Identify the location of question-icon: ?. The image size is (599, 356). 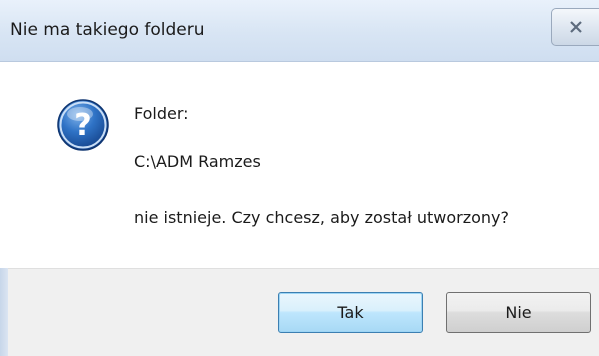
(83, 125).